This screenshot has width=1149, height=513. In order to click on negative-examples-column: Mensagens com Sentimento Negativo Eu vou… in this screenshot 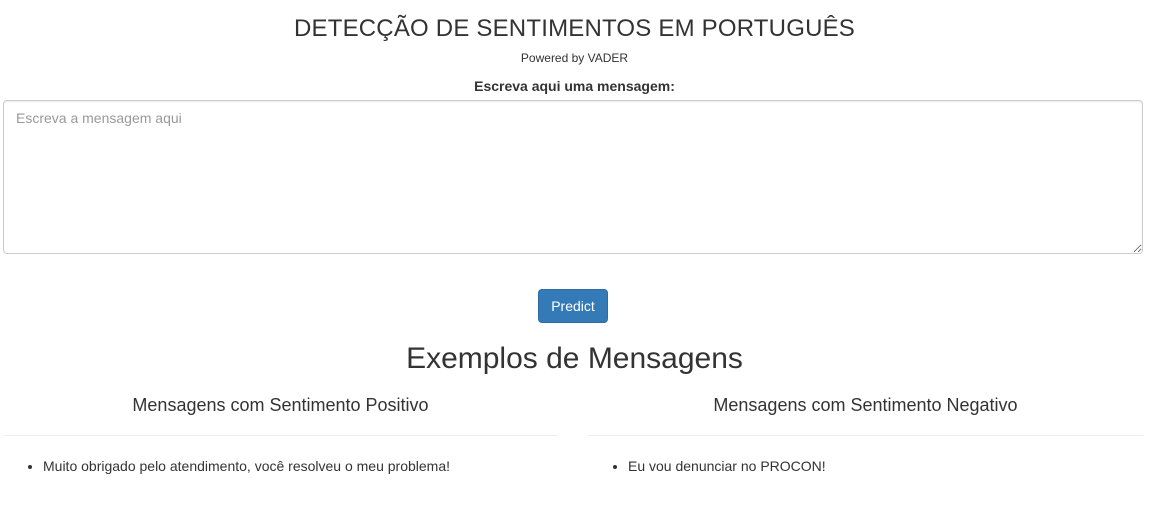, I will do `click(865, 434)`.